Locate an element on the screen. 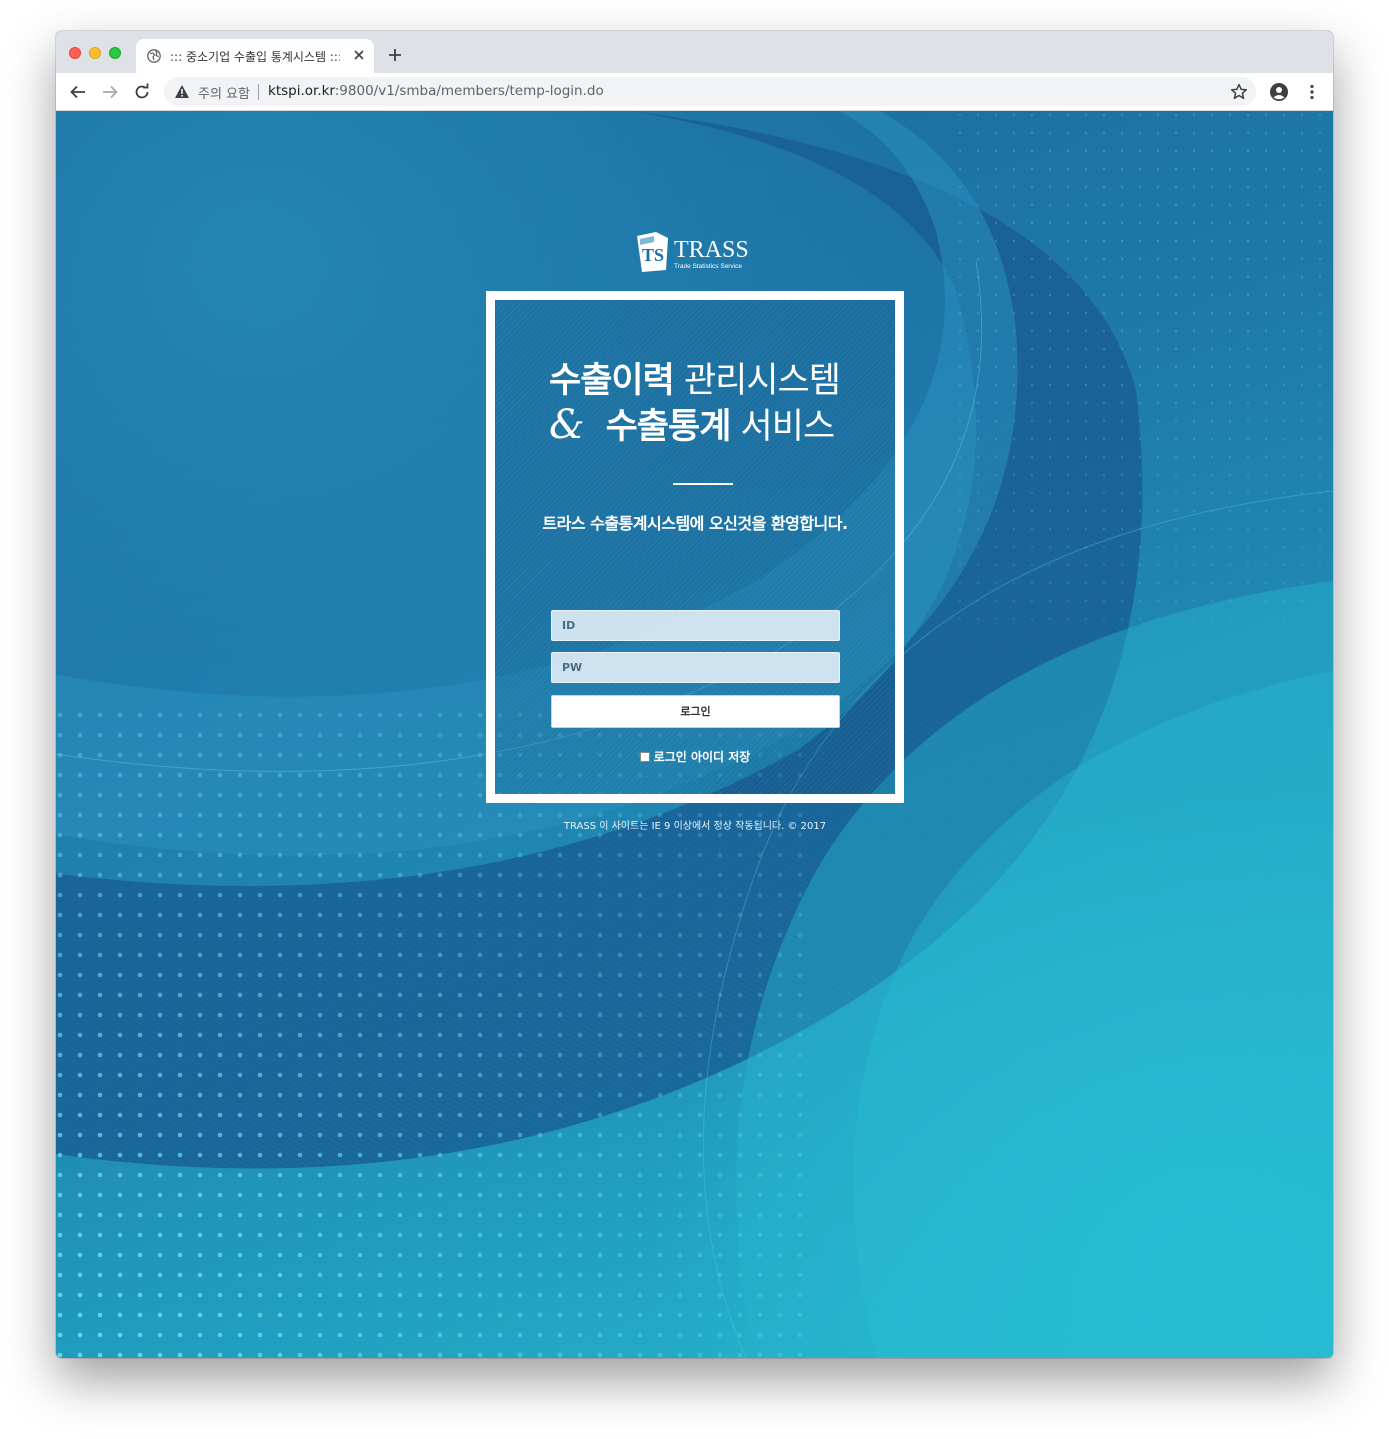 This screenshot has width=1389, height=1439. url-host: ktspi.or.kr is located at coordinates (301, 91).